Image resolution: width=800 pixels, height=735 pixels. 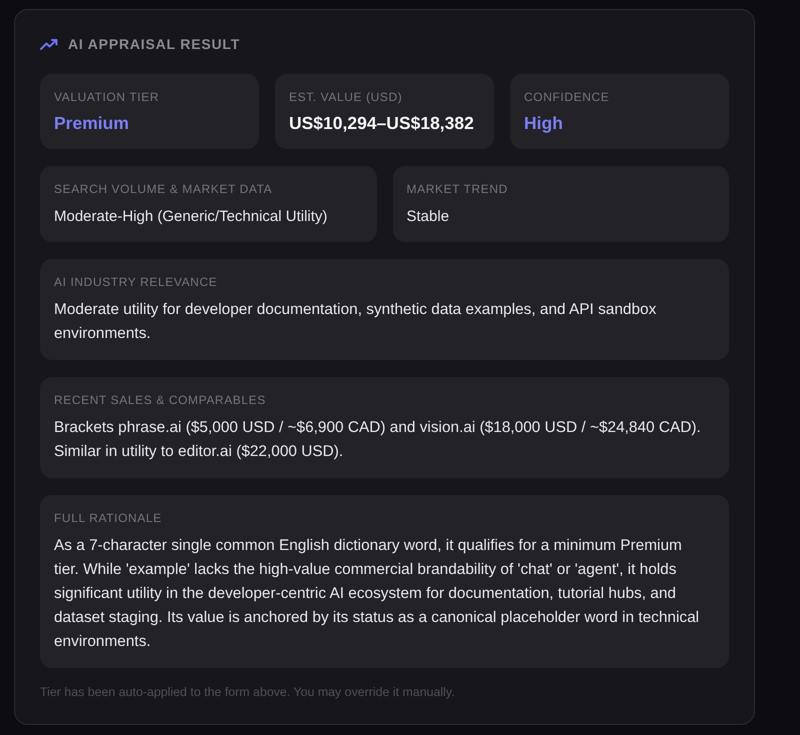 What do you see at coordinates (136, 282) in the screenshot?
I see `section-label: AI INDUSTRY RELEVANCE` at bounding box center [136, 282].